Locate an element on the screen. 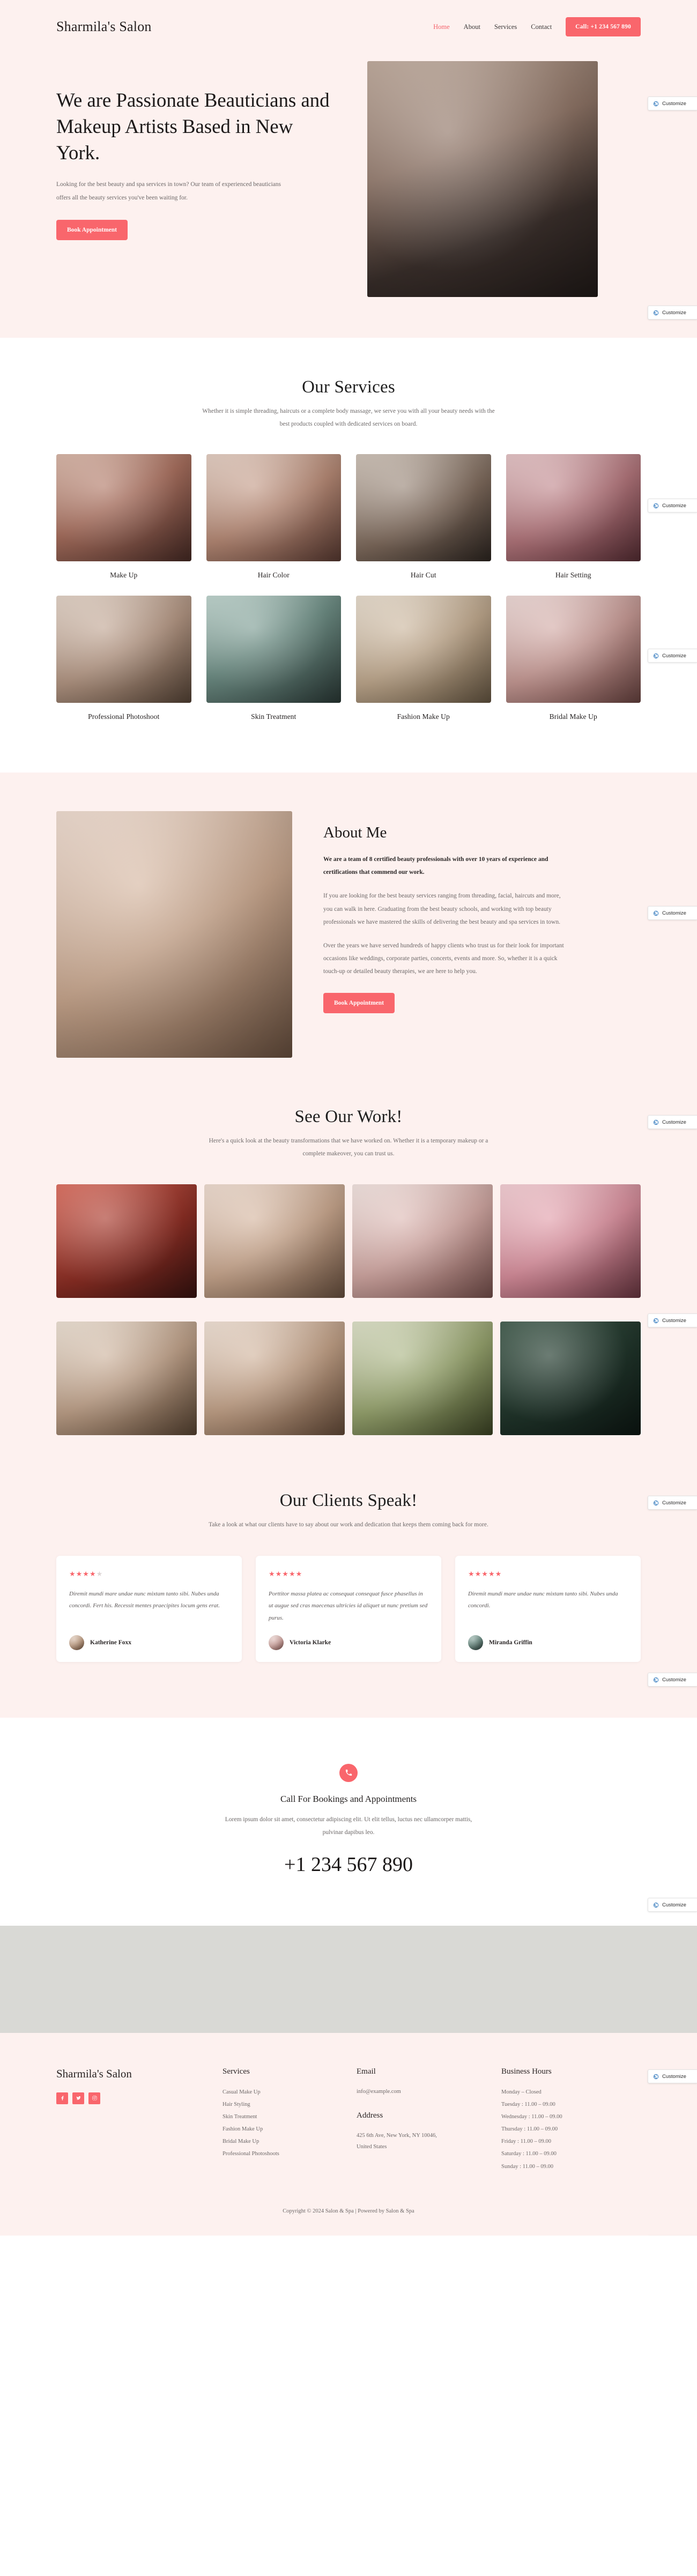 The image size is (697, 2576). list-item: Casual Make Up is located at coordinates (287, 2092).